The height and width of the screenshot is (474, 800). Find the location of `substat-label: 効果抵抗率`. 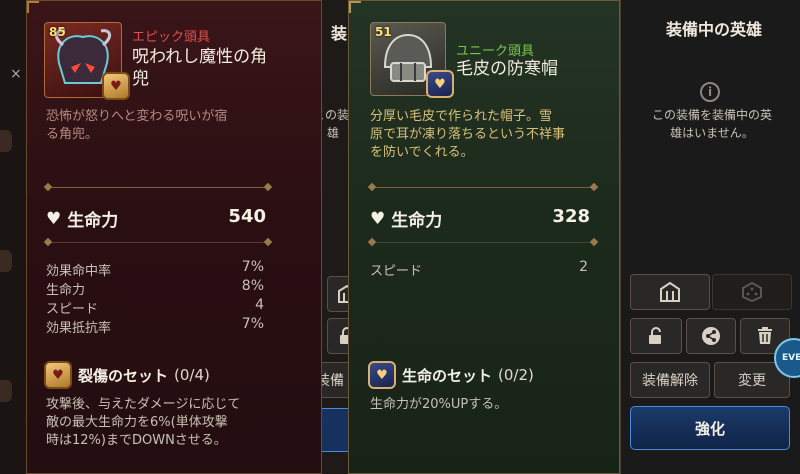

substat-label: 効果抵抗率 is located at coordinates (79, 328).